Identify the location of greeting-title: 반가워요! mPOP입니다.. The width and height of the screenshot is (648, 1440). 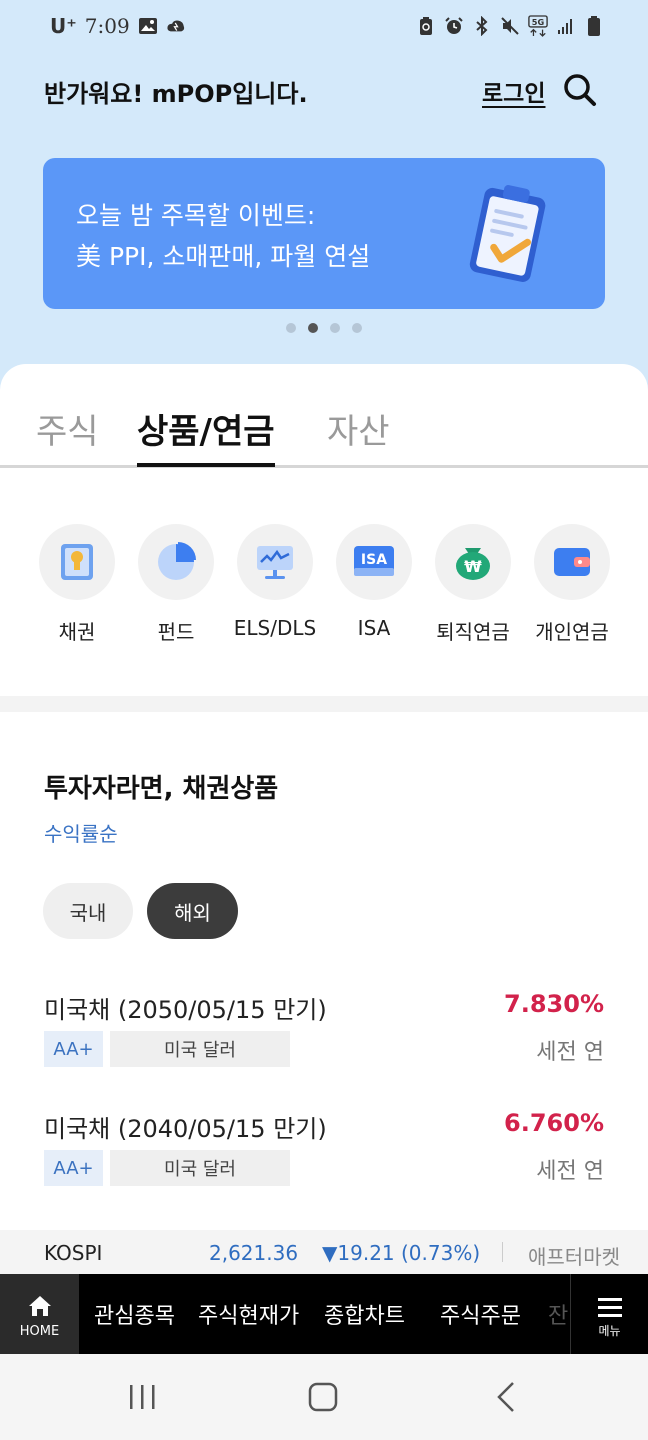
(176, 94).